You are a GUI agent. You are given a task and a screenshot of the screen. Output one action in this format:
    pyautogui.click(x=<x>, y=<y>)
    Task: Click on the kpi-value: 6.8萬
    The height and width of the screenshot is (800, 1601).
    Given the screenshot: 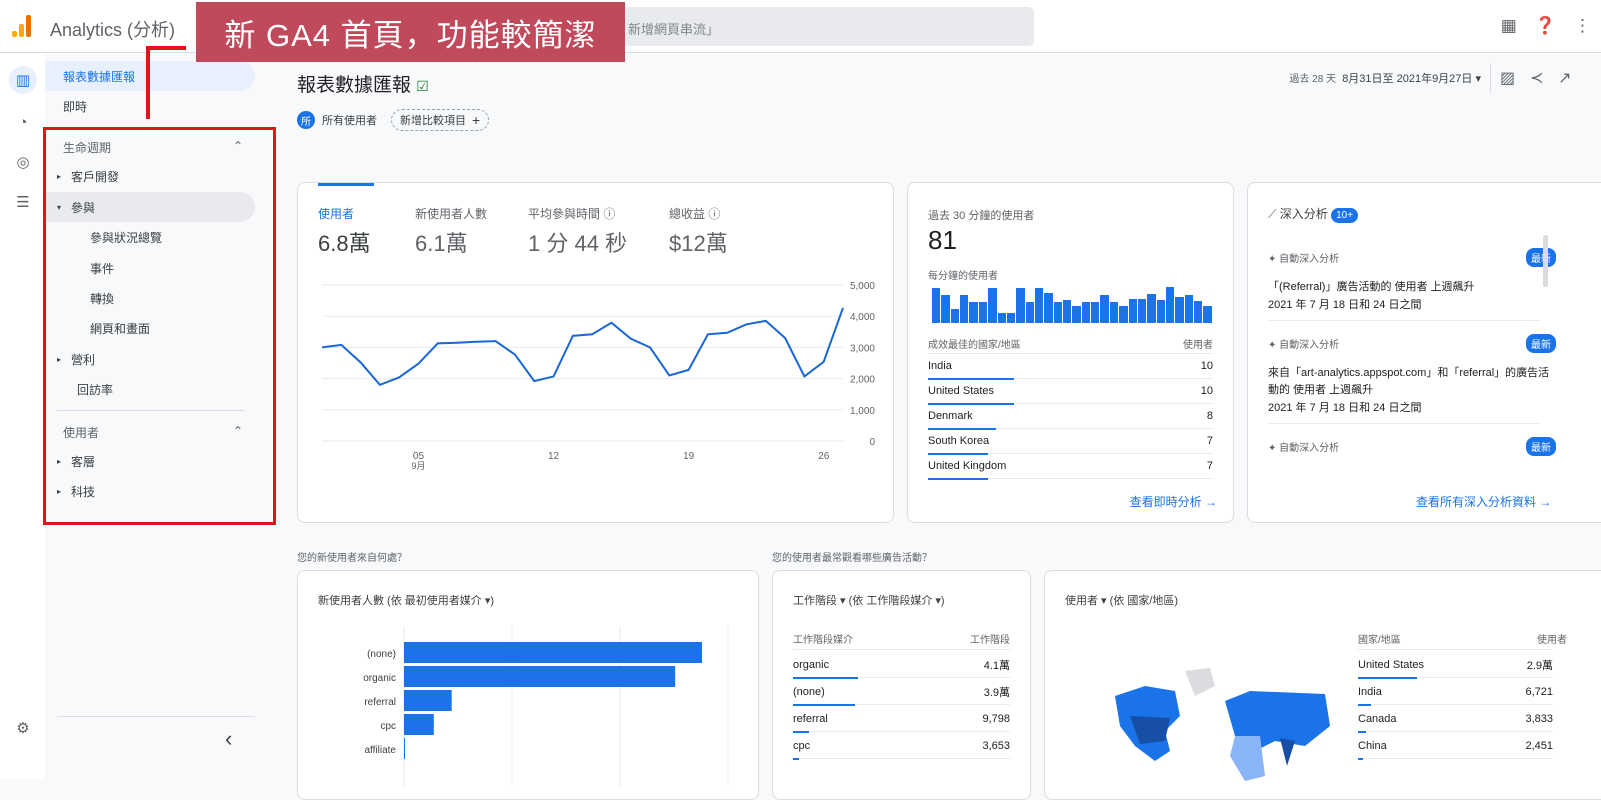 What is the action you would take?
    pyautogui.click(x=344, y=243)
    